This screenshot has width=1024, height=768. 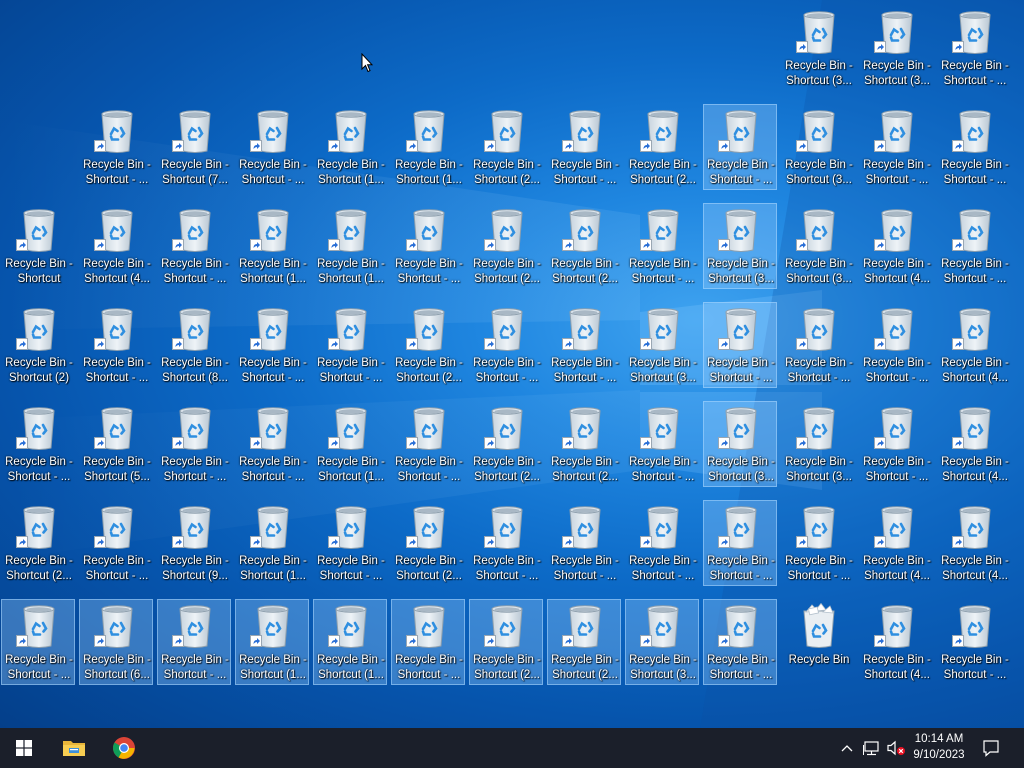 I want to click on file-explorer-button, so click(x=74, y=748).